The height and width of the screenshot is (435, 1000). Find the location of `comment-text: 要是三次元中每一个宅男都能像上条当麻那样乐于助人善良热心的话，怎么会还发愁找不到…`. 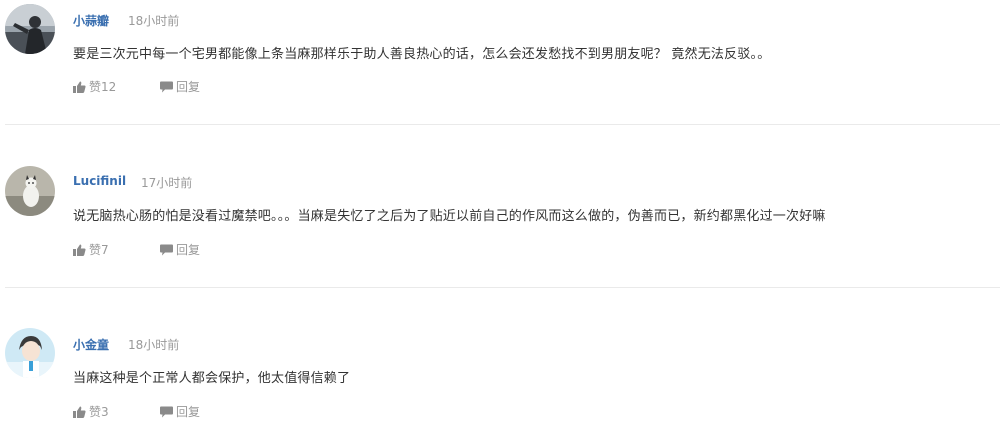

comment-text: 要是三次元中每一个宅男都能像上条当麻那样乐于助人善良热心的话，怎么会还发愁找不到… is located at coordinates (422, 54).